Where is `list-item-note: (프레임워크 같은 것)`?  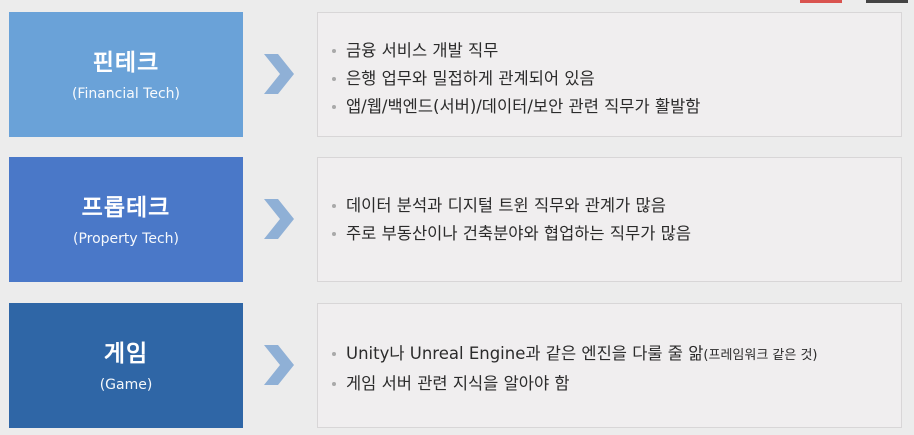
list-item-note: (프레임워크 같은 것) is located at coordinates (760, 355).